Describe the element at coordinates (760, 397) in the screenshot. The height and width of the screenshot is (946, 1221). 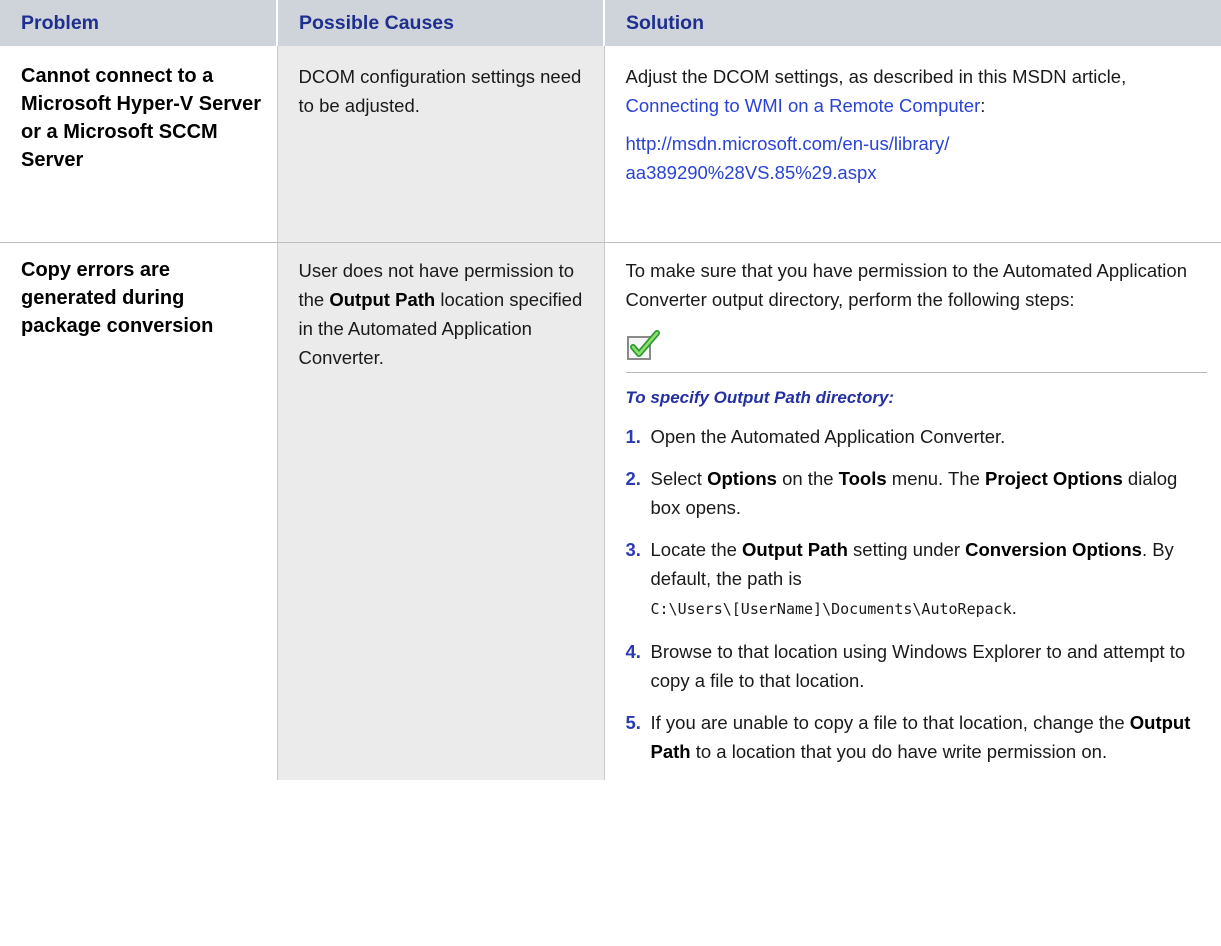
I see `procedure-title: To specify Output Path directory:` at that location.